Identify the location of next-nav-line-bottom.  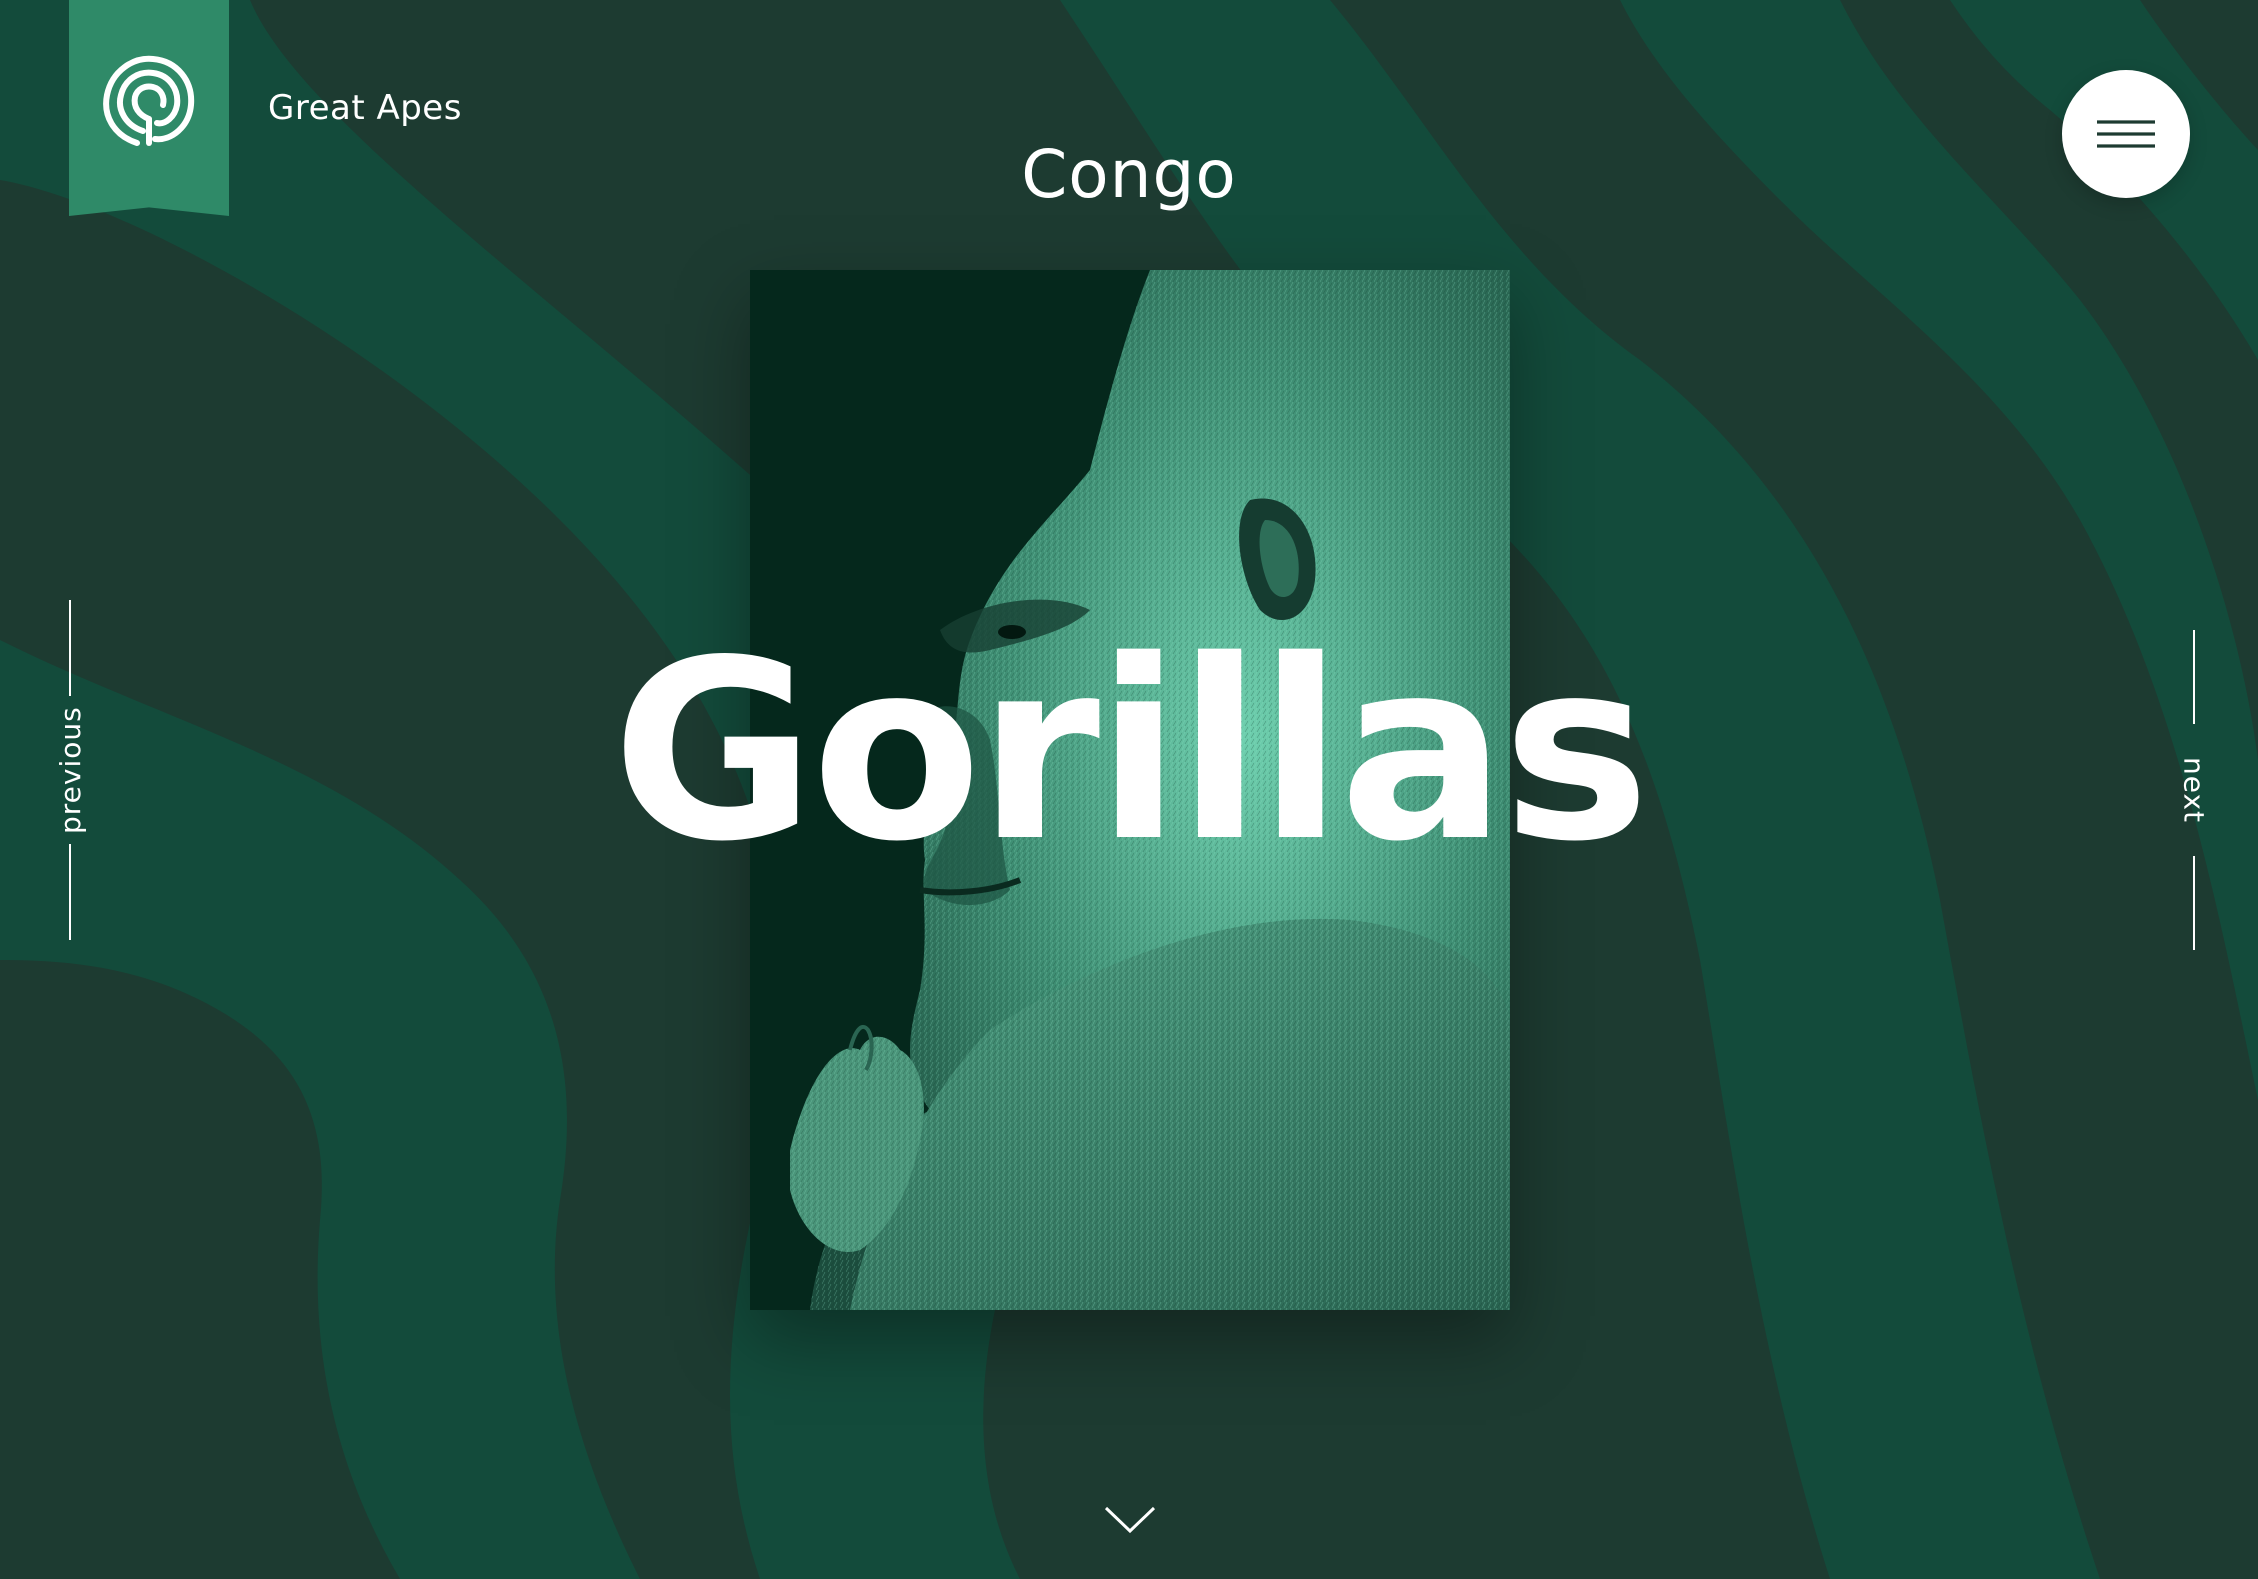
(2194, 903).